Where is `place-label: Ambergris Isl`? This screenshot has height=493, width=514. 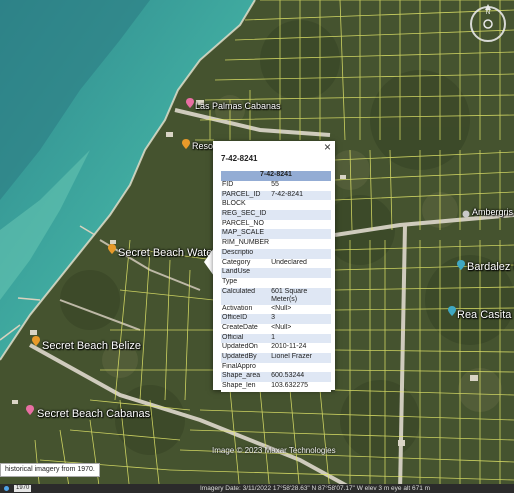 place-label: Ambergris Isl is located at coordinates (493, 212).